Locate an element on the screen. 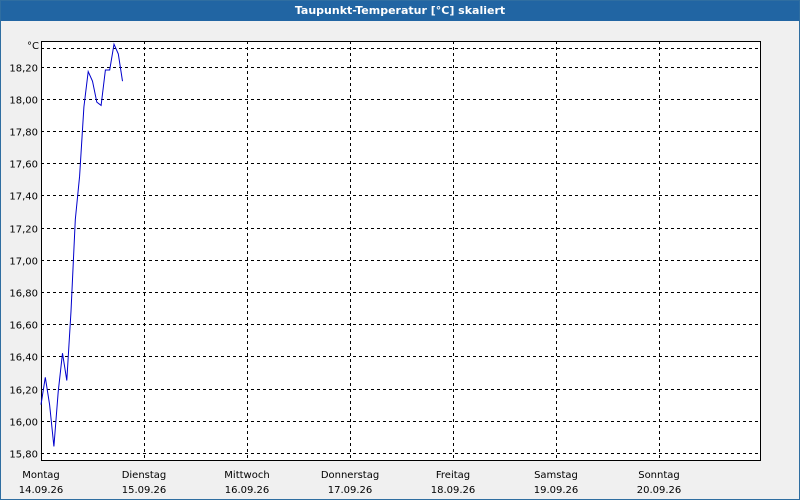  y-tick-label: 17,20 is located at coordinates (23, 230).